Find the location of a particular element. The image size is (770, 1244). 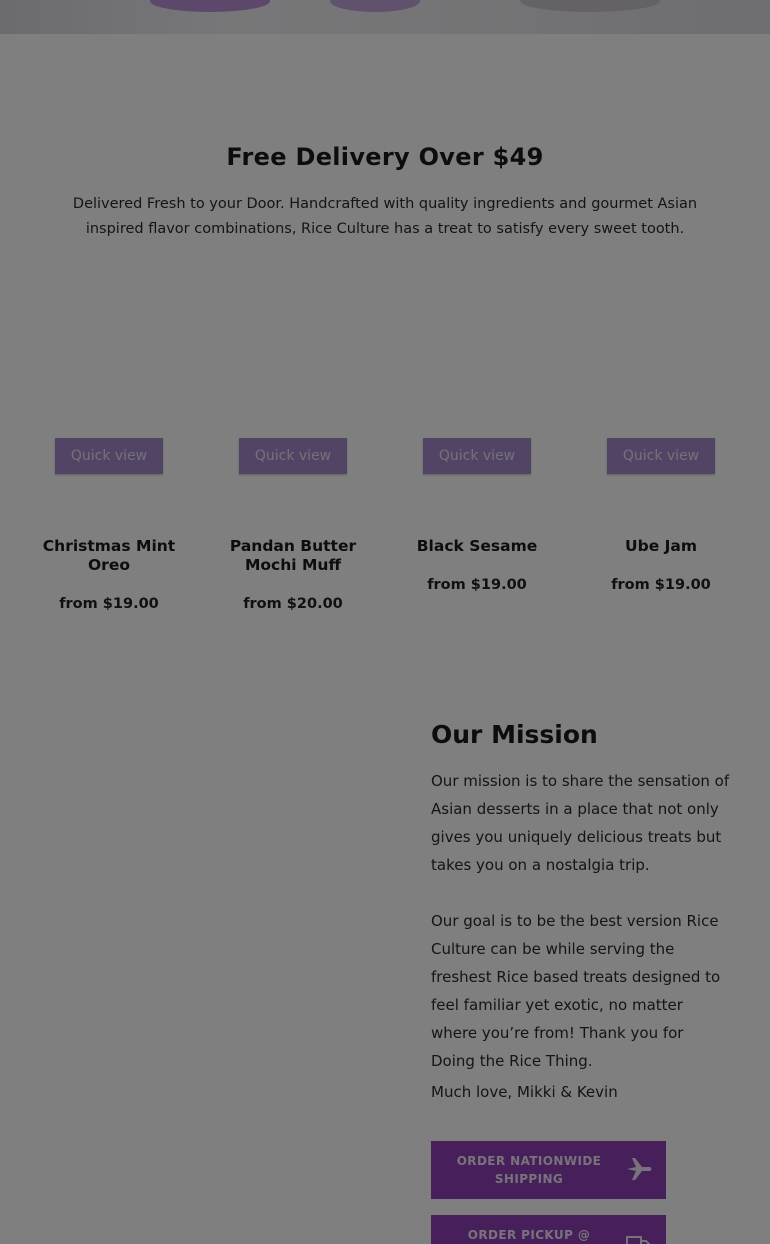

hero-image-strip is located at coordinates (385, 17).